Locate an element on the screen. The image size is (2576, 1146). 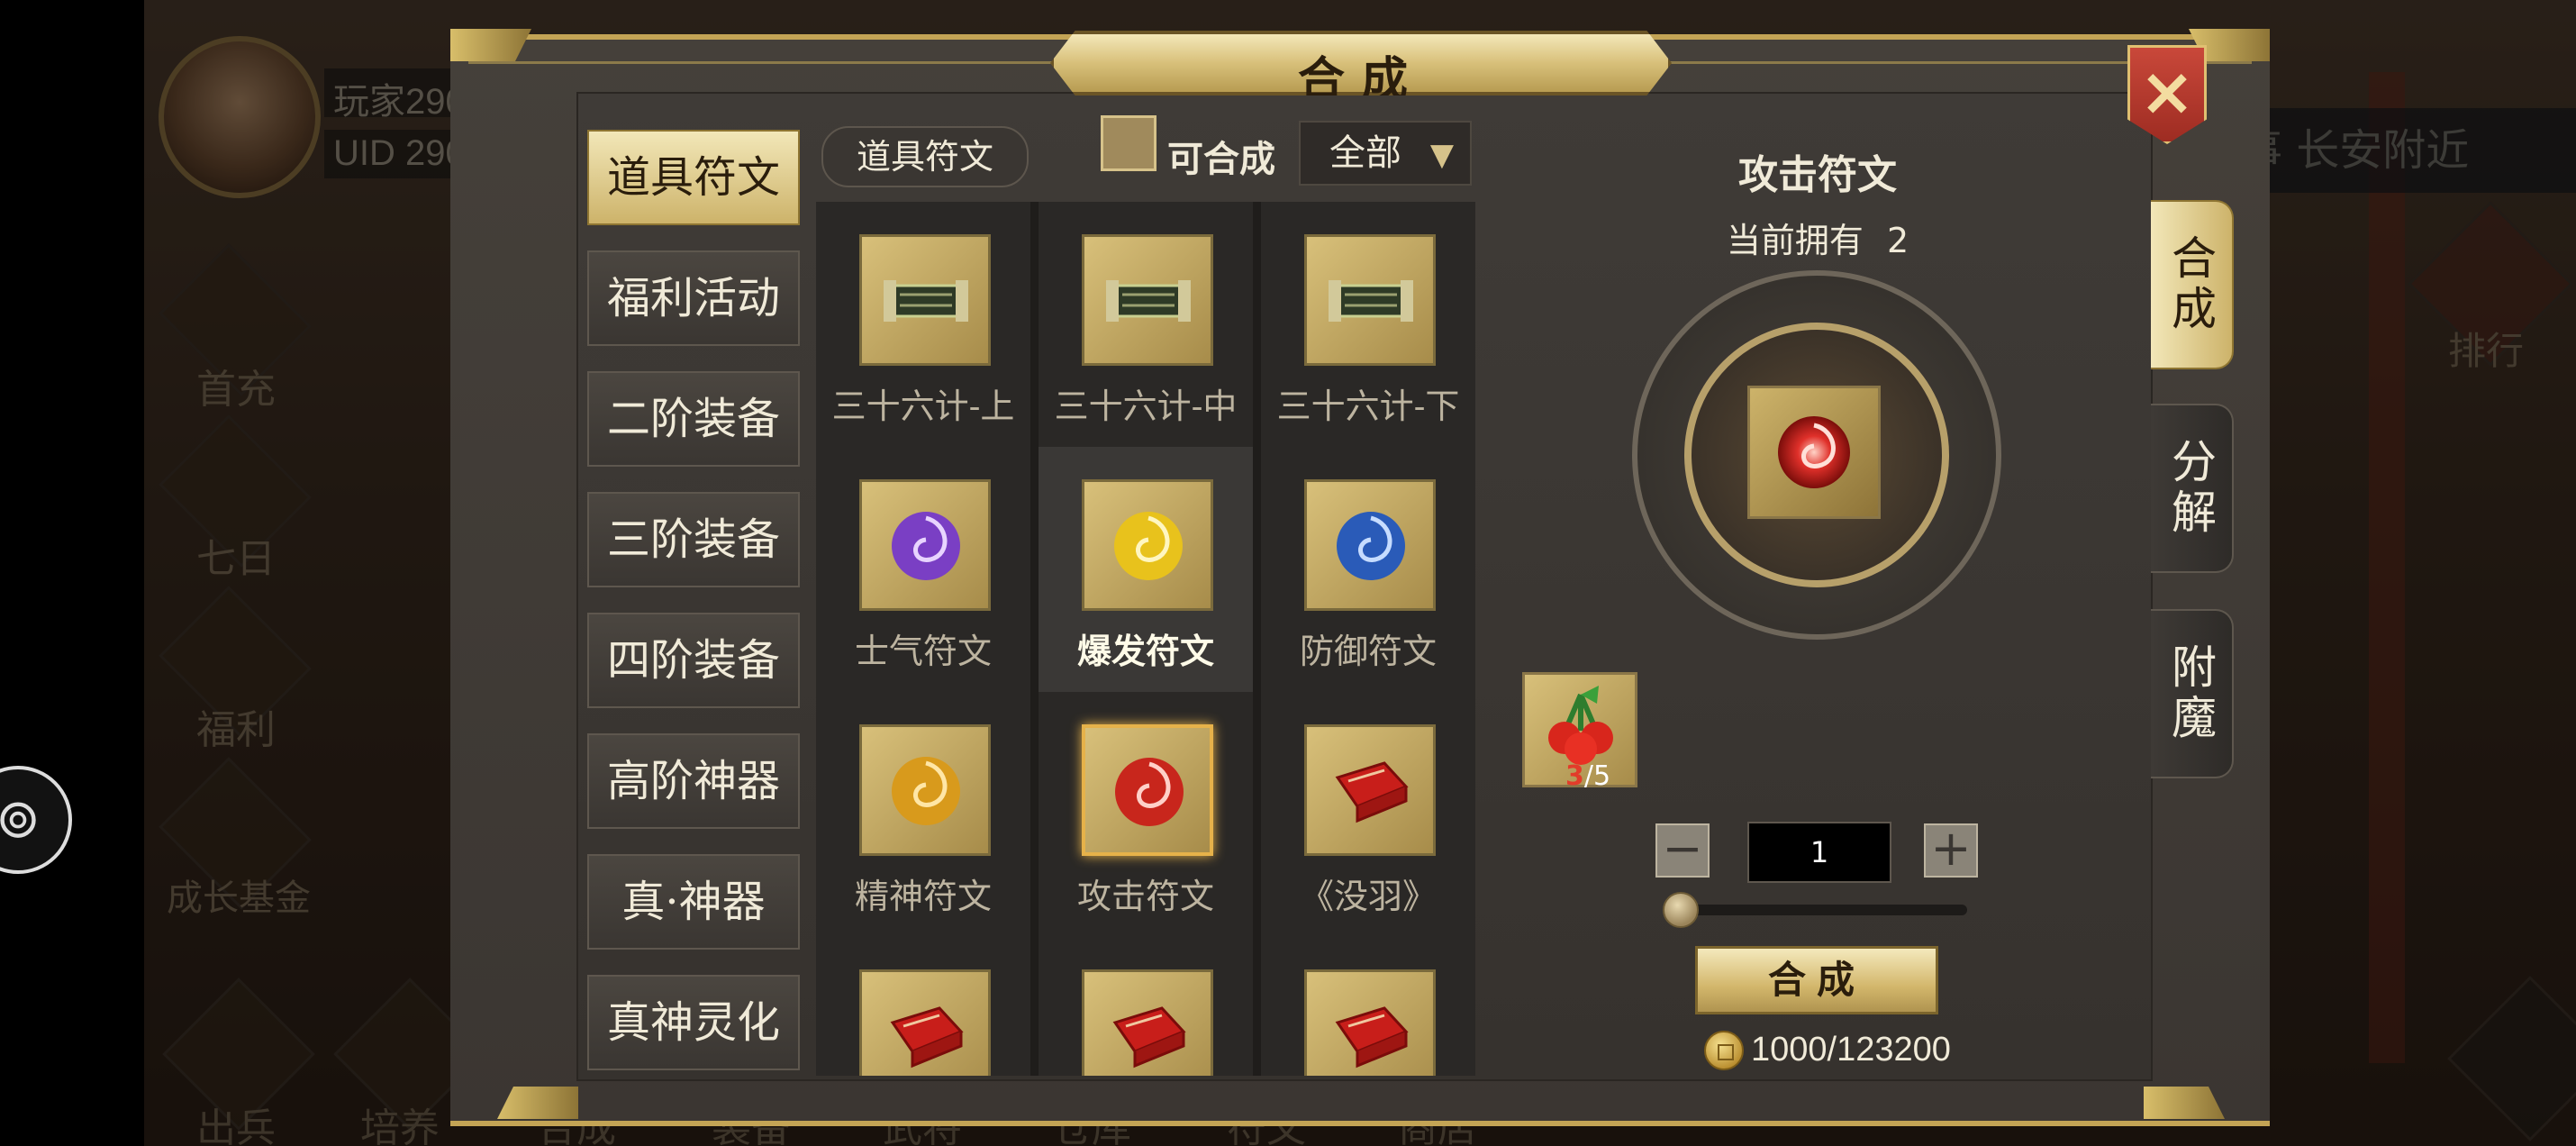
item-label: 三十六计-上 is located at coordinates (923, 406).